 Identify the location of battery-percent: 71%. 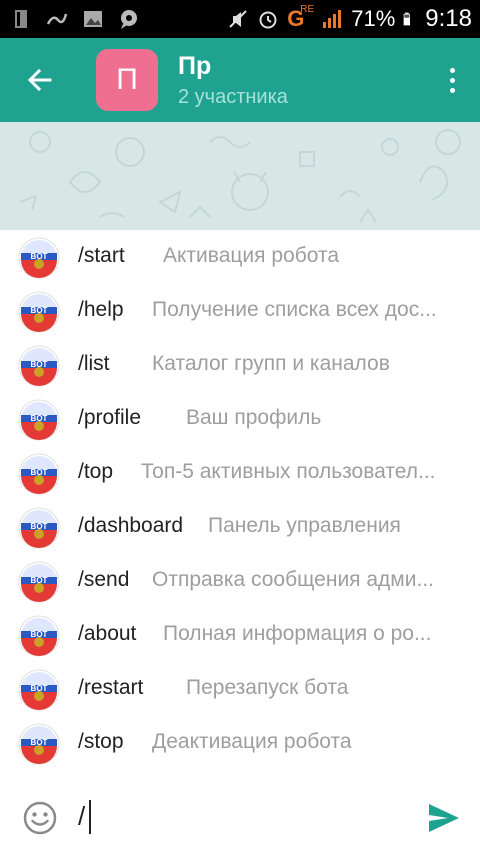
(373, 18).